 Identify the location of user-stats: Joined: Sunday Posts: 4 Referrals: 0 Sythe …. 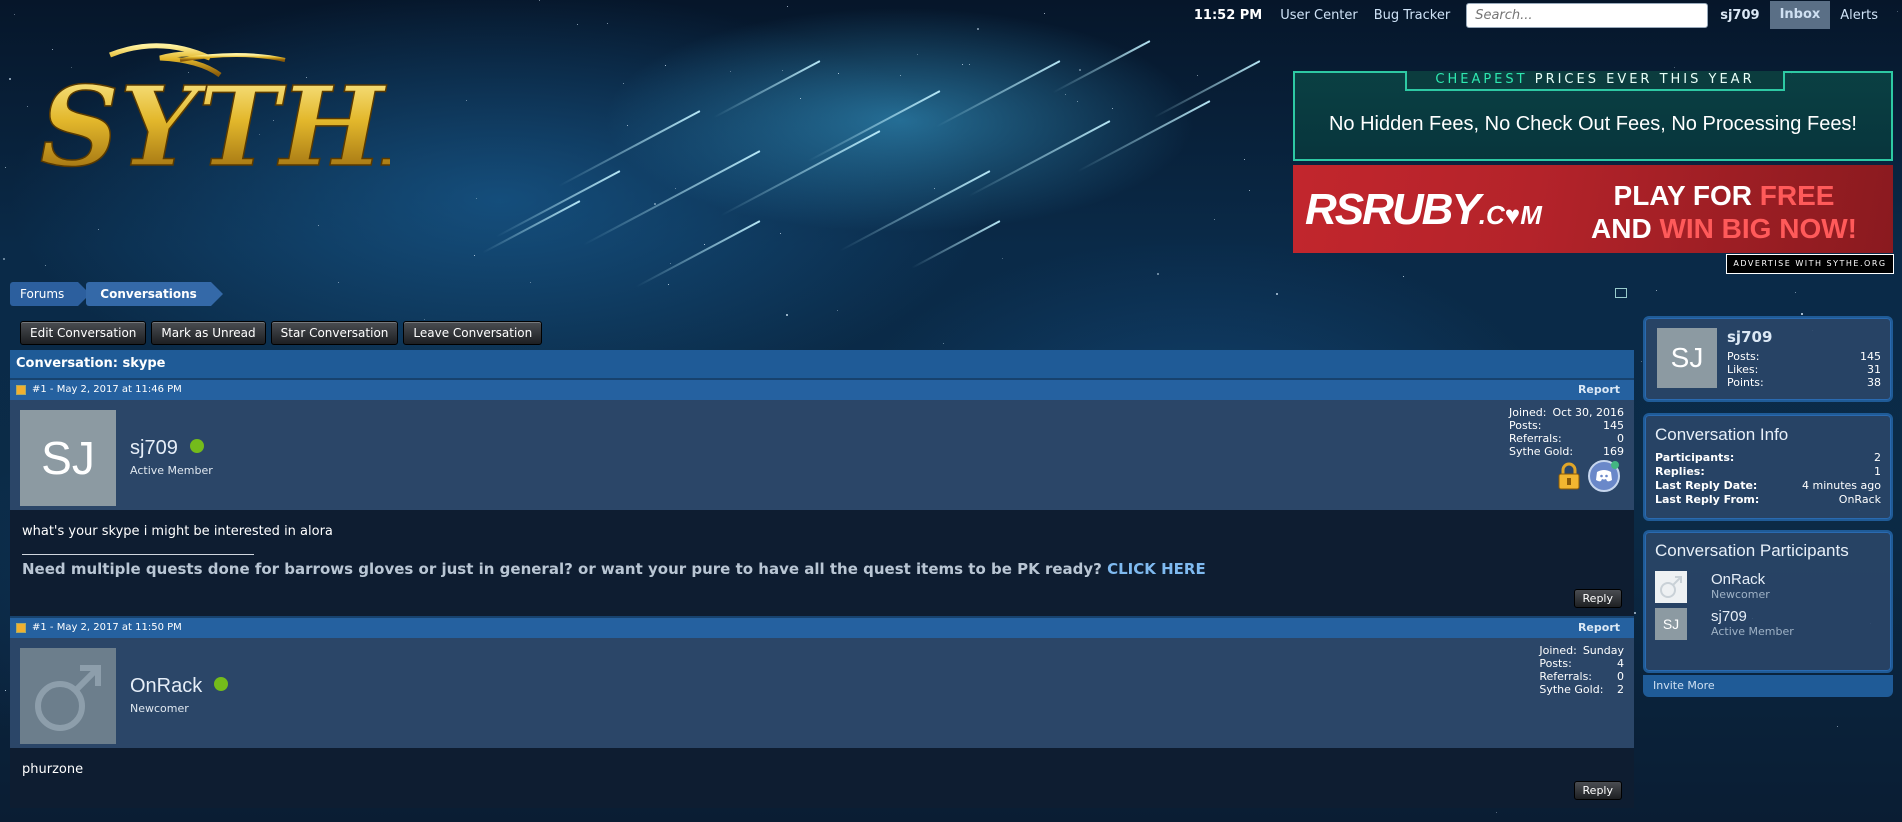
(1581, 670).